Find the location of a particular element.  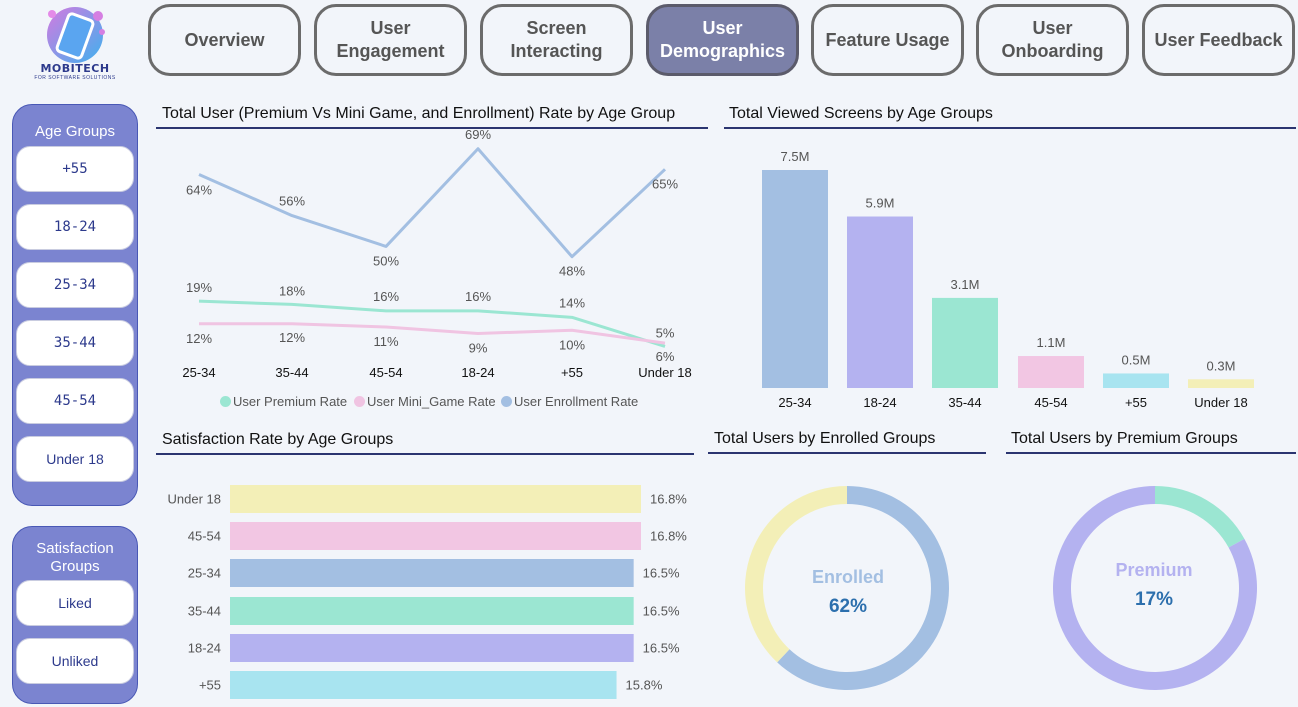

enrolled-donut-title: Total Users by Enrolled Groups is located at coordinates (825, 438).